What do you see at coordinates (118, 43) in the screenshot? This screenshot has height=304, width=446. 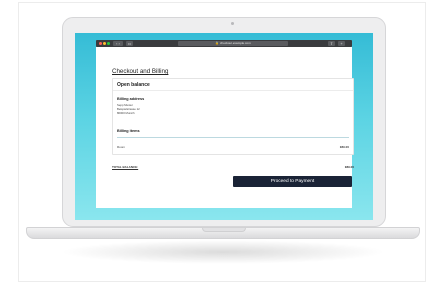 I see `back-forward-button: ‹ ›` at bounding box center [118, 43].